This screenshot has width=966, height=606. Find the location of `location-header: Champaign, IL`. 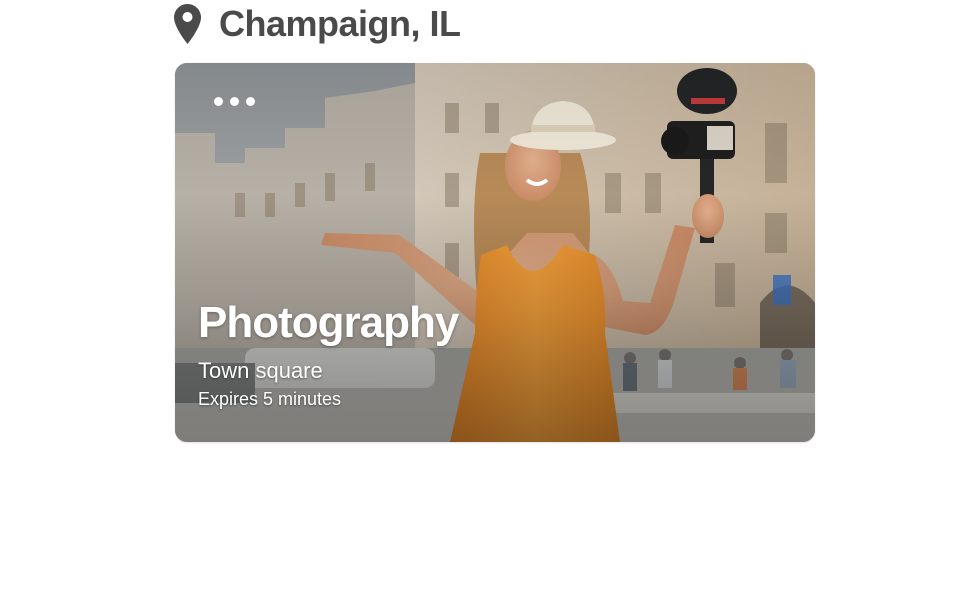

location-header: Champaign, IL is located at coordinates (317, 24).